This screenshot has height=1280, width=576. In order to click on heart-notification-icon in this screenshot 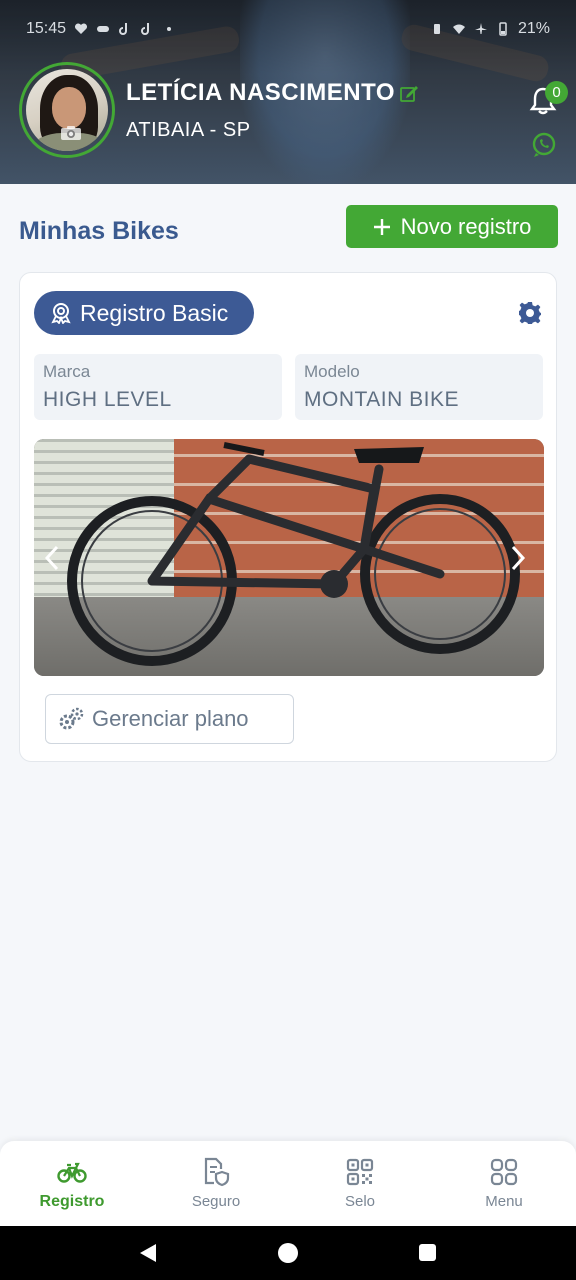, I will do `click(81, 28)`.